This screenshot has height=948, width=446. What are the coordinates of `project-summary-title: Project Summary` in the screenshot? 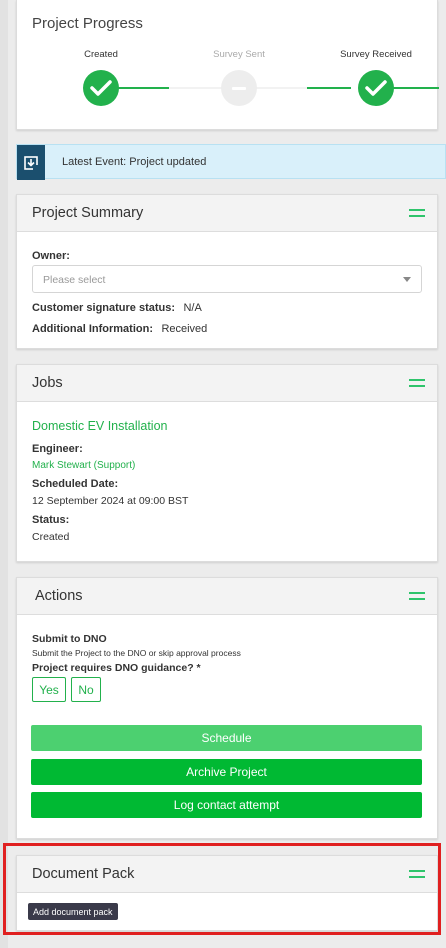 It's located at (88, 213).